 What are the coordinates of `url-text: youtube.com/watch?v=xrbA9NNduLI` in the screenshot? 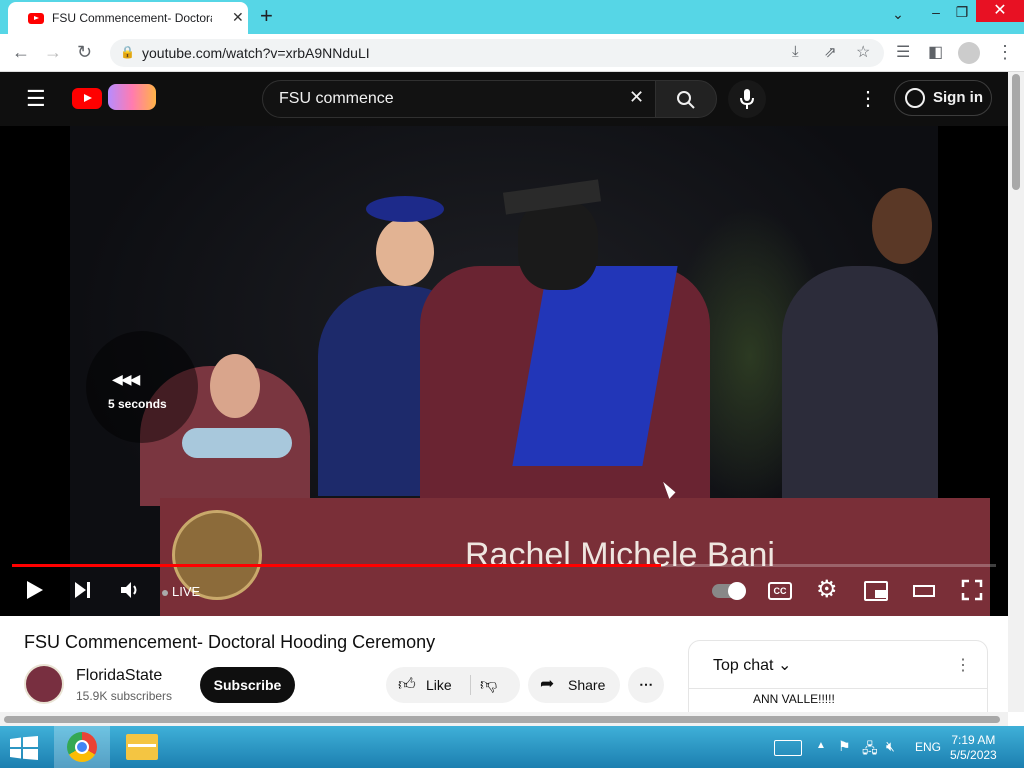 It's located at (256, 53).